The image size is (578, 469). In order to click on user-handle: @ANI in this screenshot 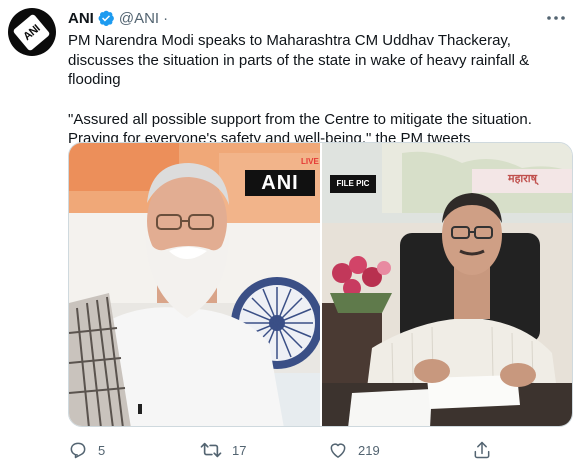, I will do `click(139, 18)`.